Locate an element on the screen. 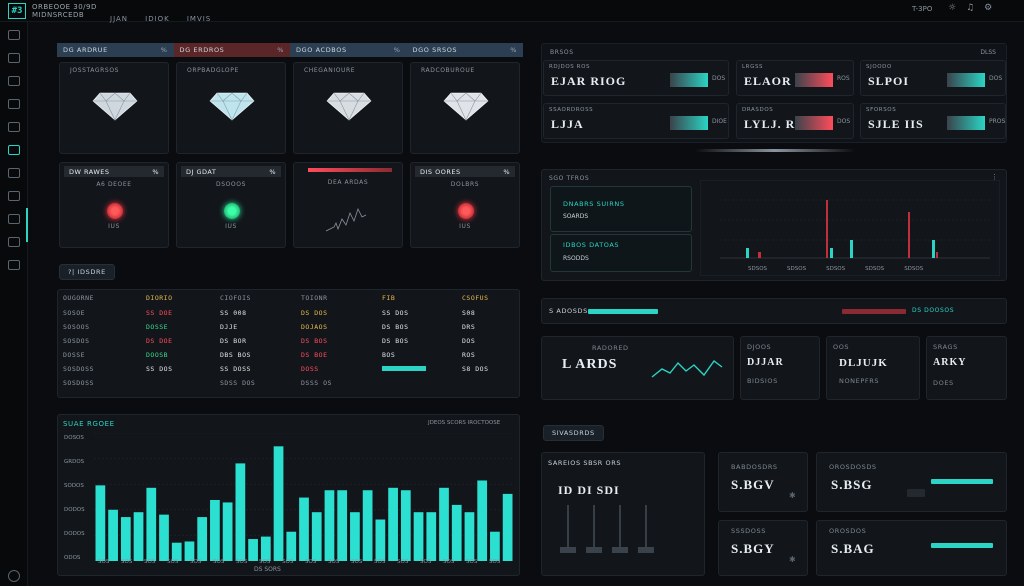 The image size is (1024, 586). table-header-cell: OUGORNE is located at coordinates (78, 298).